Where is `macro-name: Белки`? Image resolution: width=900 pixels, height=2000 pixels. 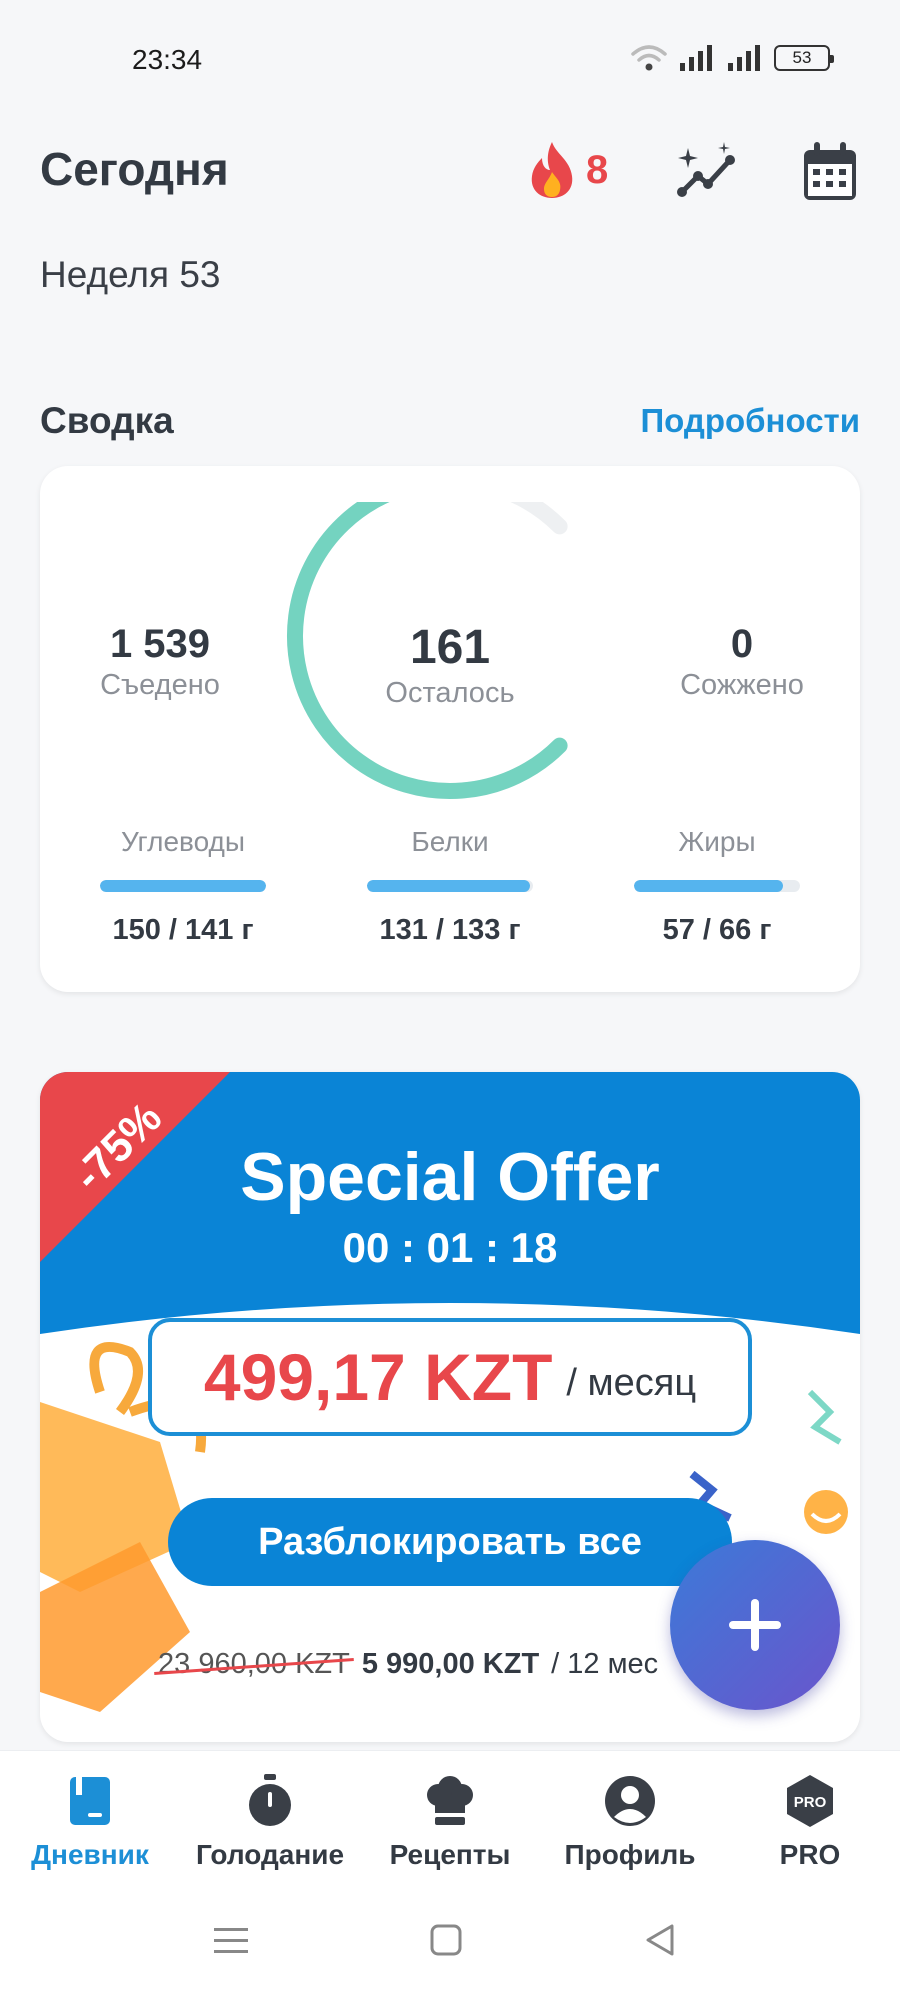
macro-name: Белки is located at coordinates (450, 841).